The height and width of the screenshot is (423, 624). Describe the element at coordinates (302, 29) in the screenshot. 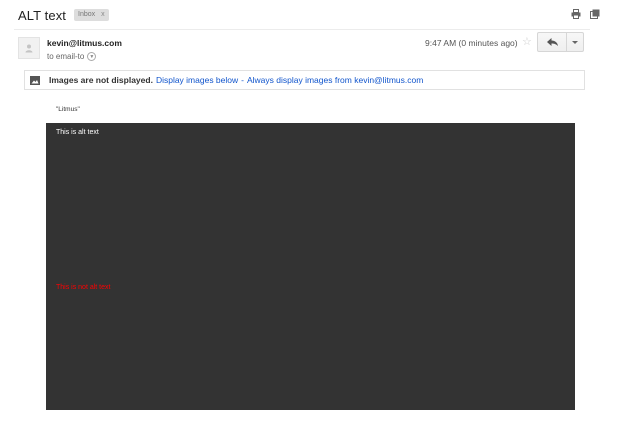

I see `header-divider` at that location.